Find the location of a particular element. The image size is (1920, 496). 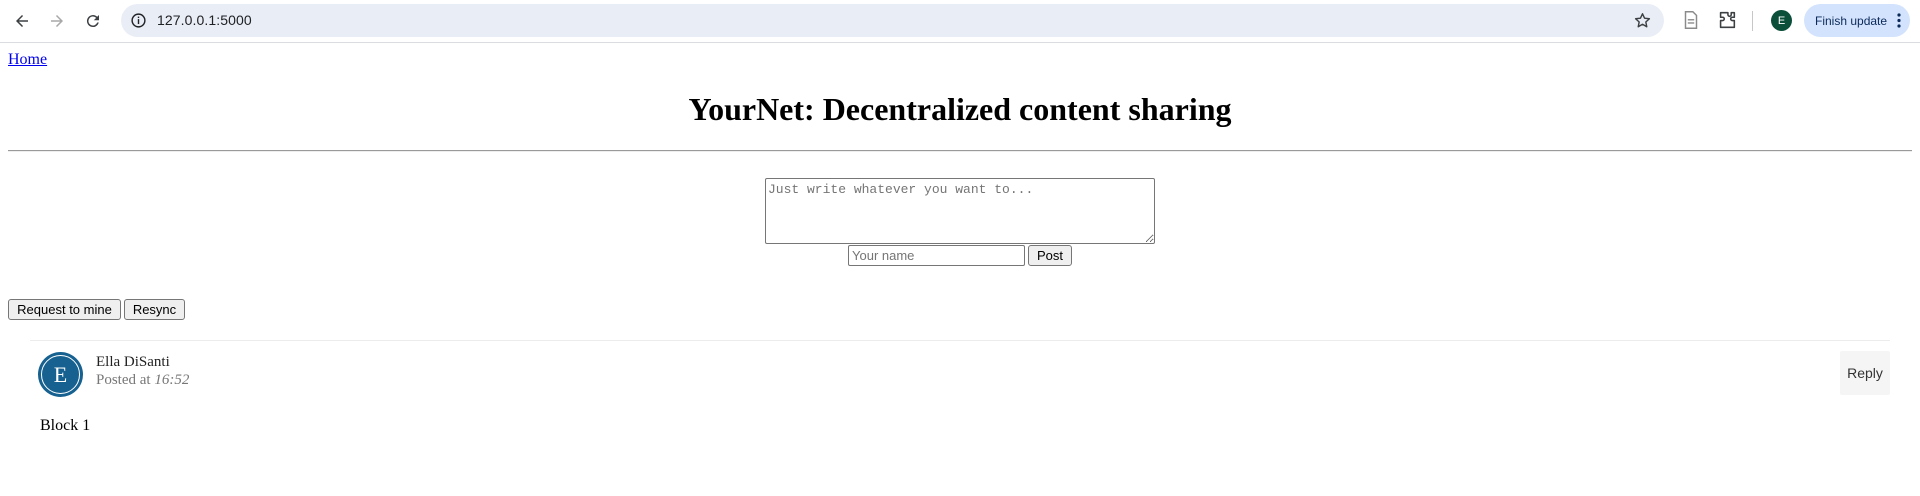

toolbar-divider is located at coordinates (1752, 21).